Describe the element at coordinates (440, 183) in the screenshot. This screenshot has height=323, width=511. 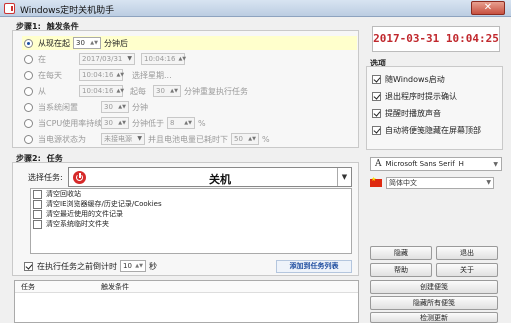
I see `language-select: 简体中文 ▼` at that location.